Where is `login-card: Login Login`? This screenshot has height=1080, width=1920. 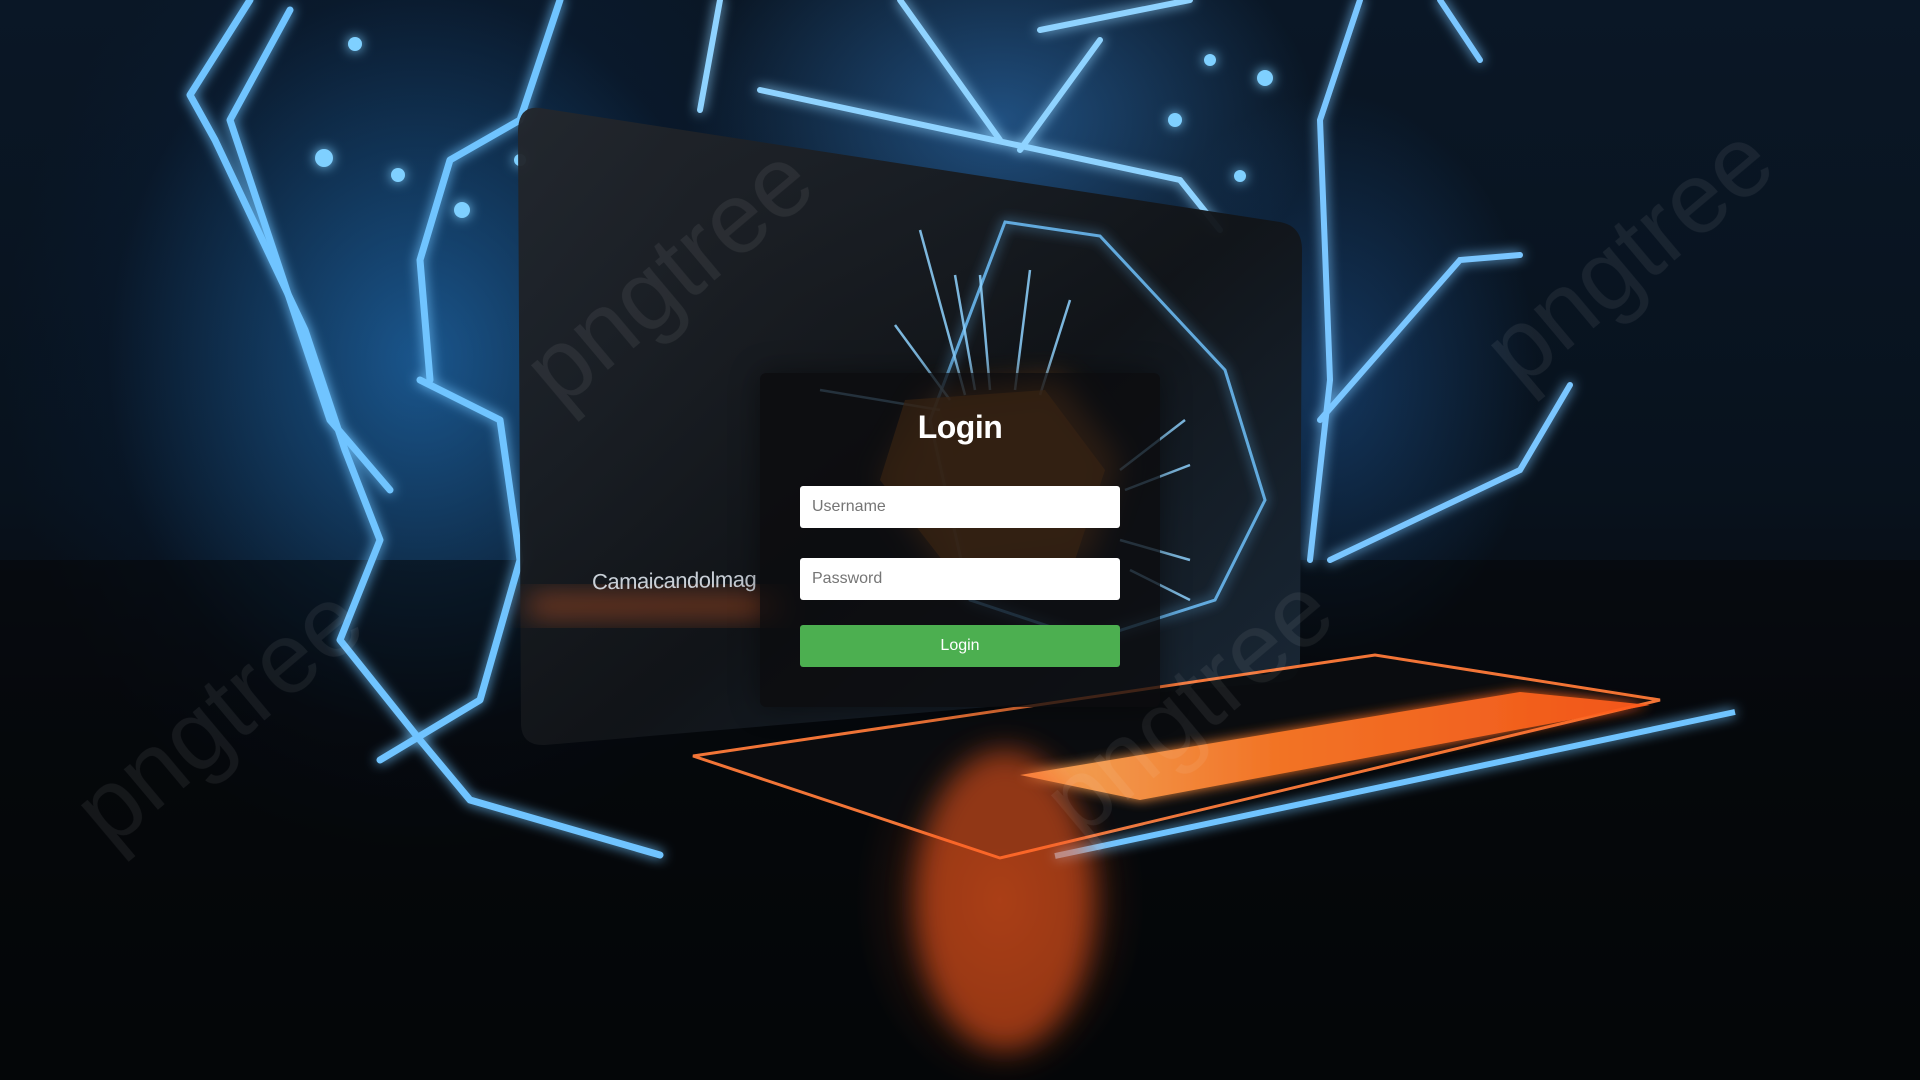 login-card: Login Login is located at coordinates (960, 540).